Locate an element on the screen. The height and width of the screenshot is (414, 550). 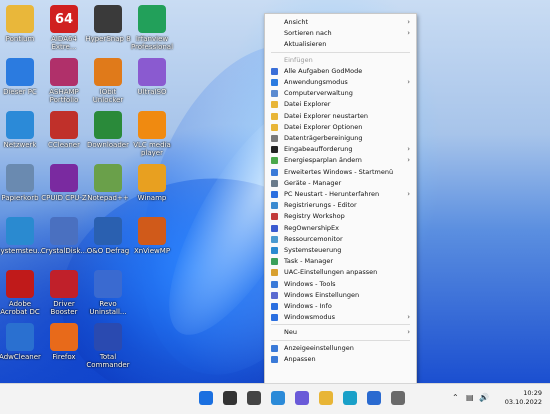
desktop-icon: IObit Unlocker is located at coordinates (108, 81).